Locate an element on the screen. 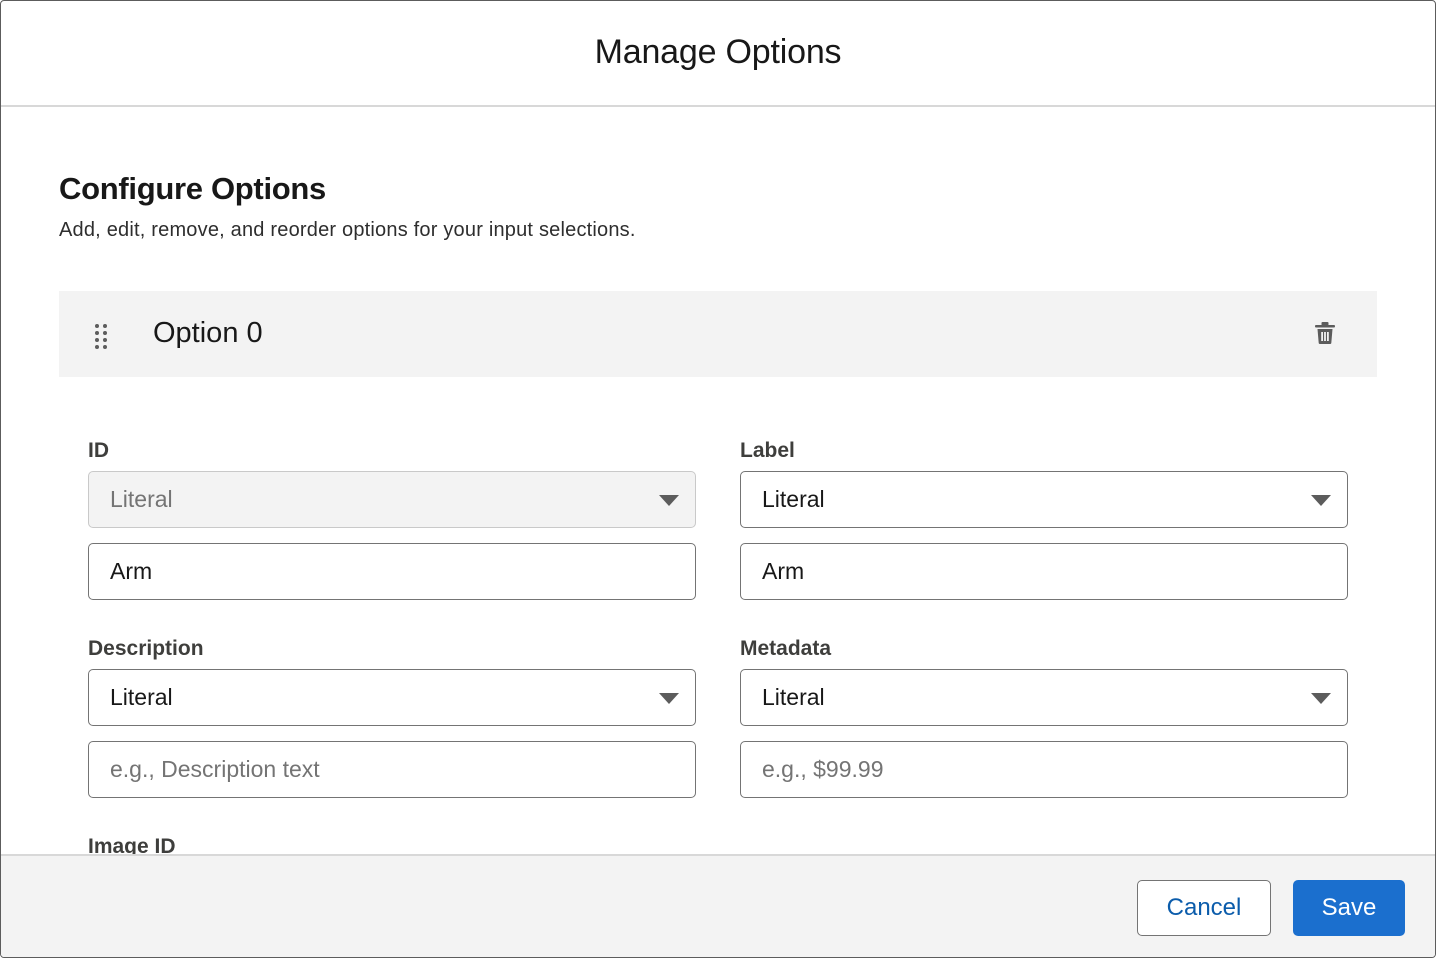 The image size is (1436, 958). modal-title: Manage Options is located at coordinates (718, 51).